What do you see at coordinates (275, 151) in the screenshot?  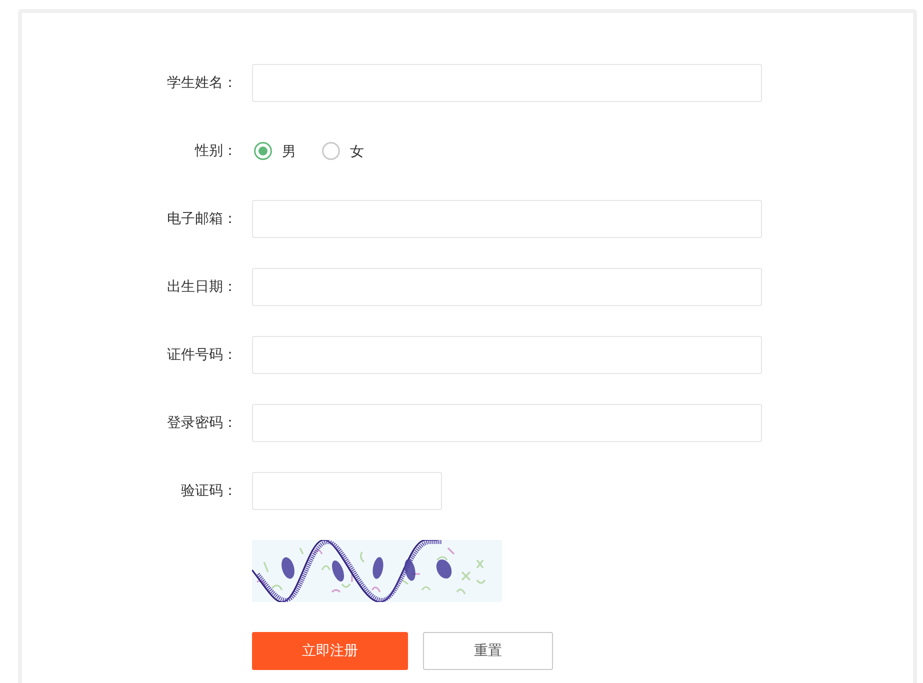 I see `radio-option: 男` at bounding box center [275, 151].